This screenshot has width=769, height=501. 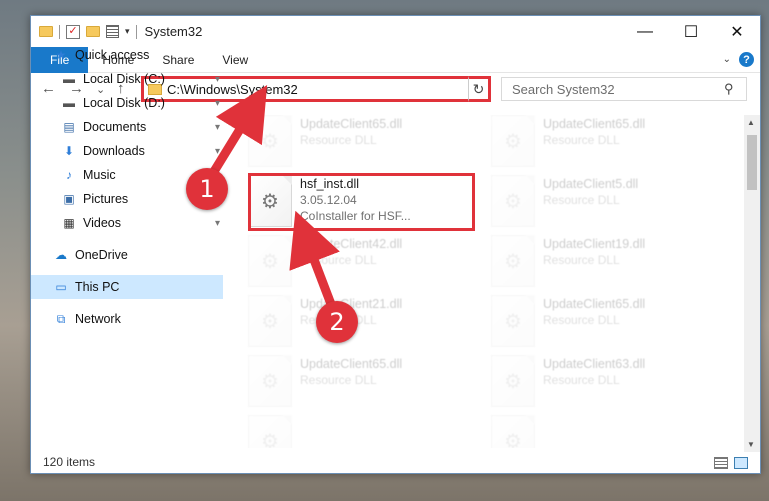 What do you see at coordinates (112, 31) in the screenshot?
I see `properties-icon` at bounding box center [112, 31].